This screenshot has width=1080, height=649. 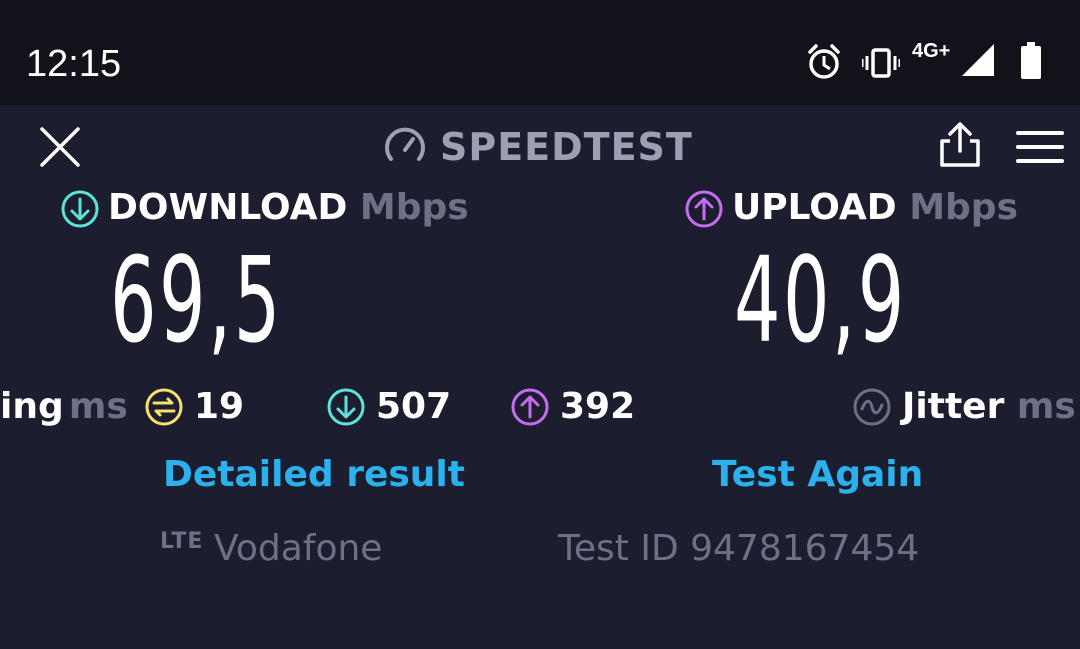 What do you see at coordinates (704, 209) in the screenshot?
I see `upload-arrow-icon` at bounding box center [704, 209].